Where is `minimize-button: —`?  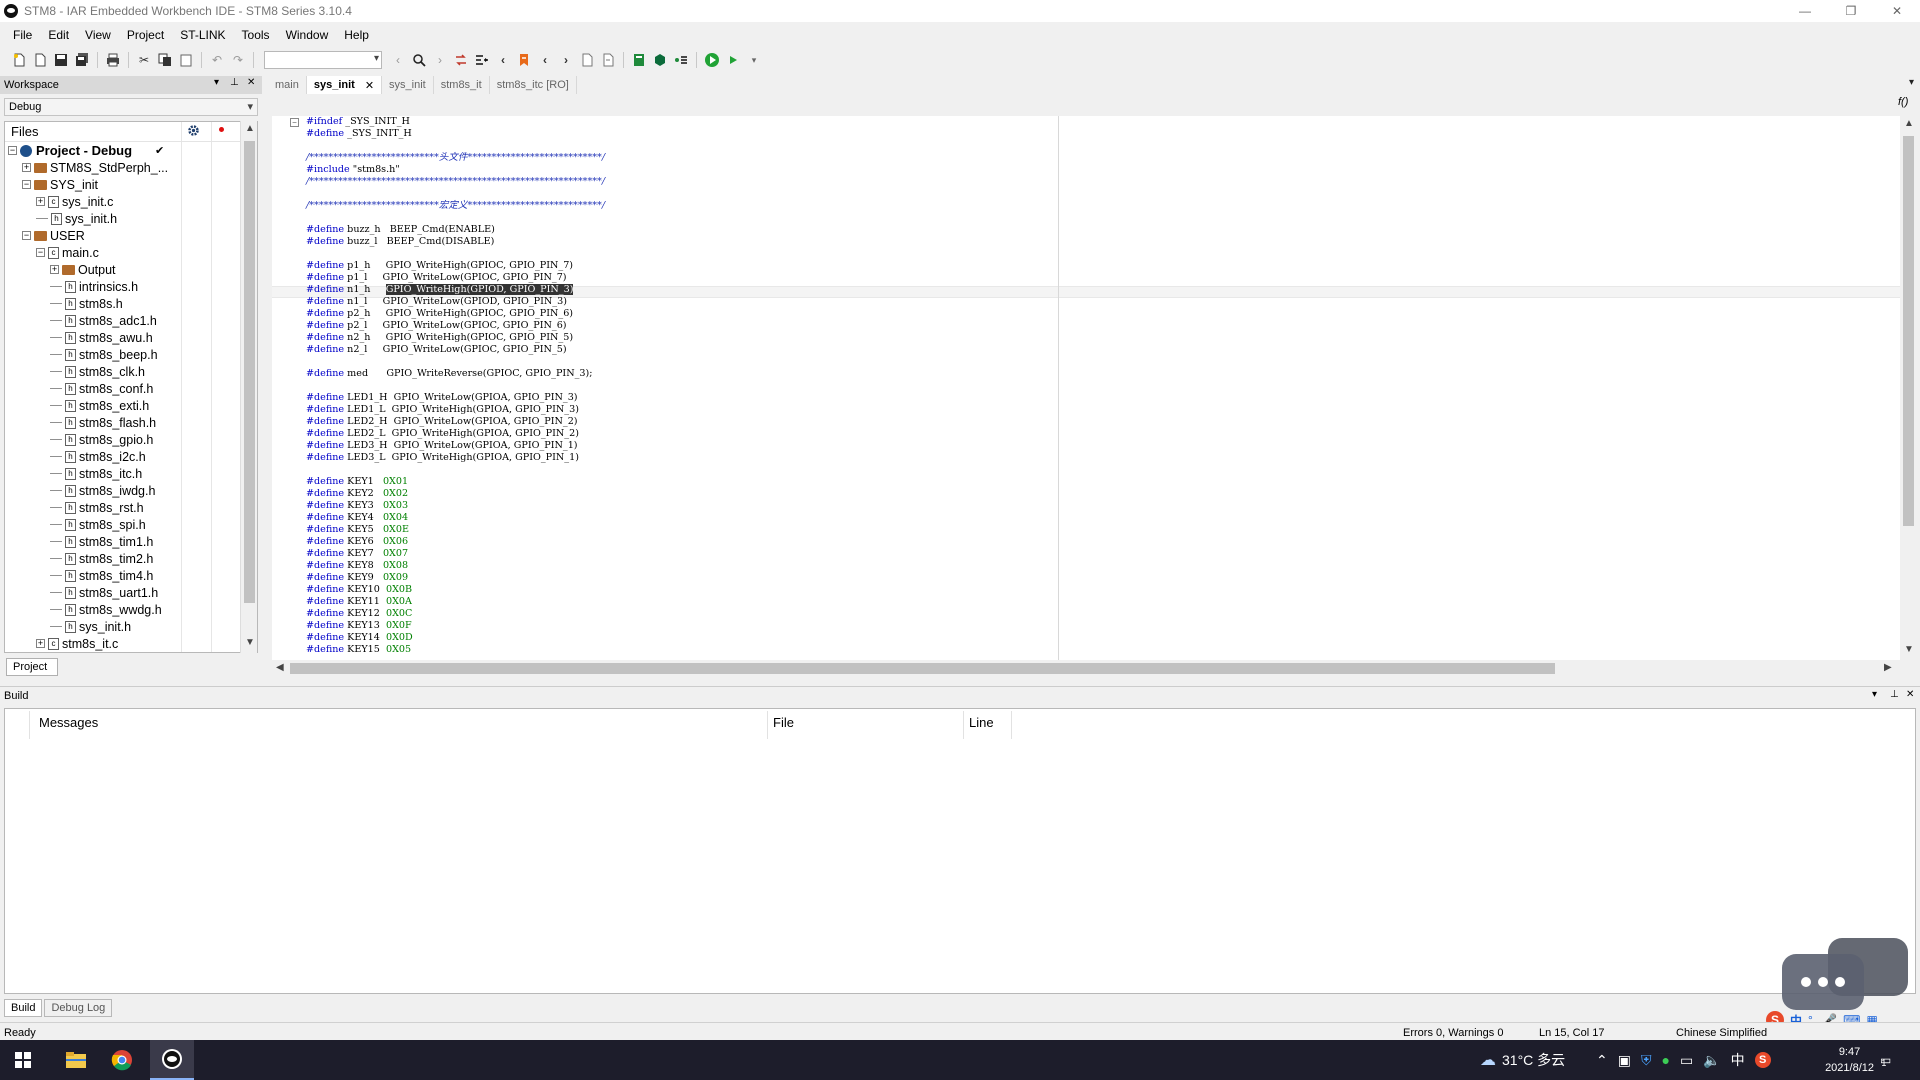
minimize-button: — is located at coordinates (1805, 11).